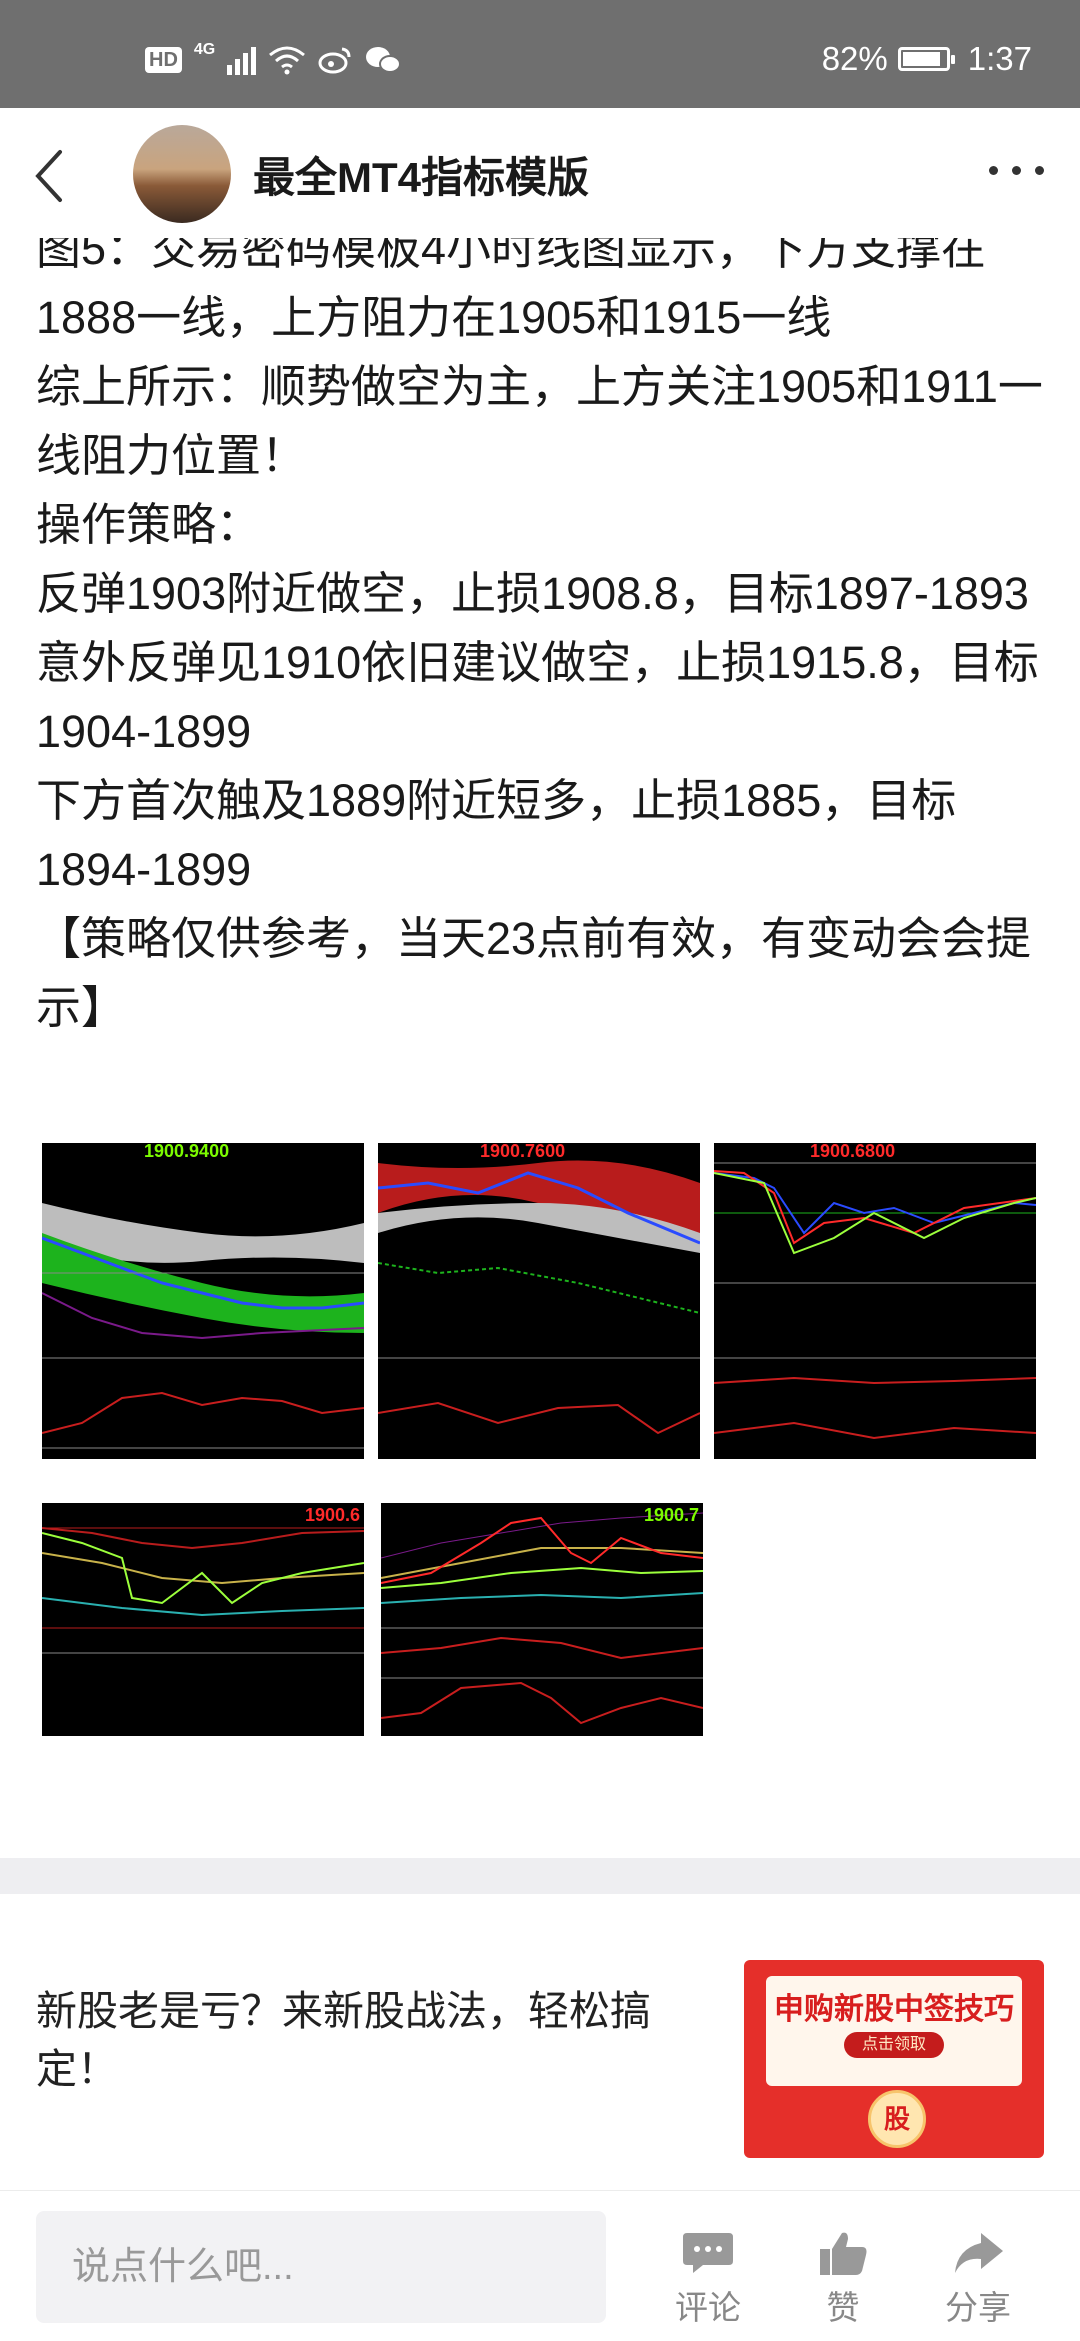  What do you see at coordinates (334, 60) in the screenshot?
I see `weibo-icon` at bounding box center [334, 60].